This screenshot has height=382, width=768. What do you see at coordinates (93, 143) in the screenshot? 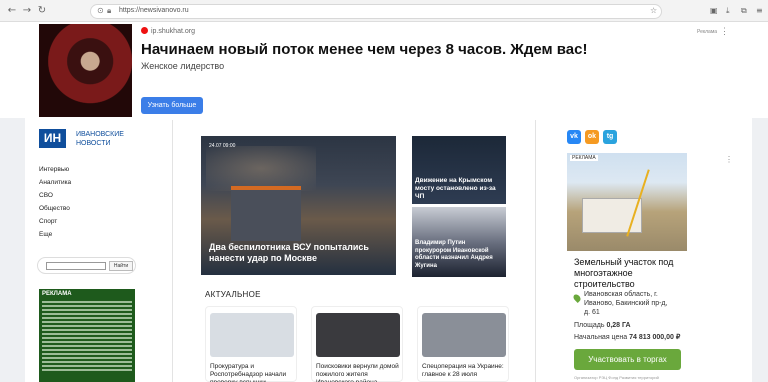
I see `logo-line: НОВОСТИ` at bounding box center [93, 143].